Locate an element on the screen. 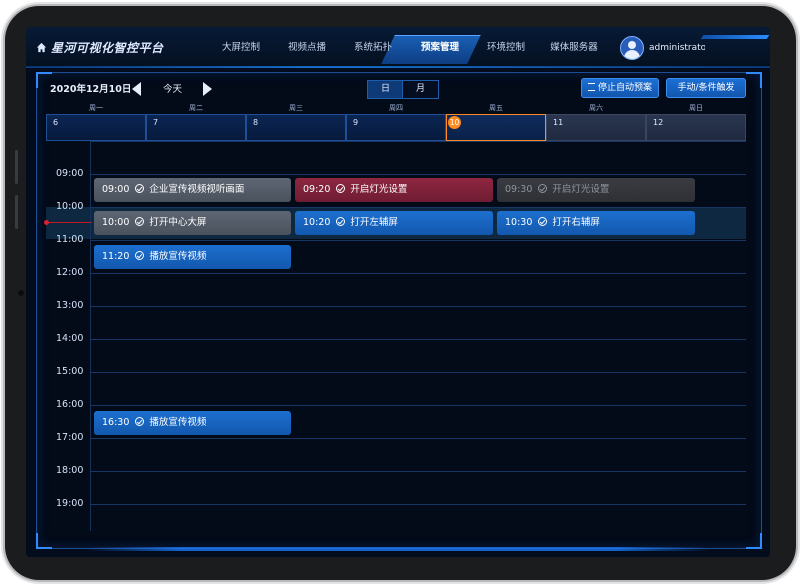  date-cell: 6 is located at coordinates (96, 127).